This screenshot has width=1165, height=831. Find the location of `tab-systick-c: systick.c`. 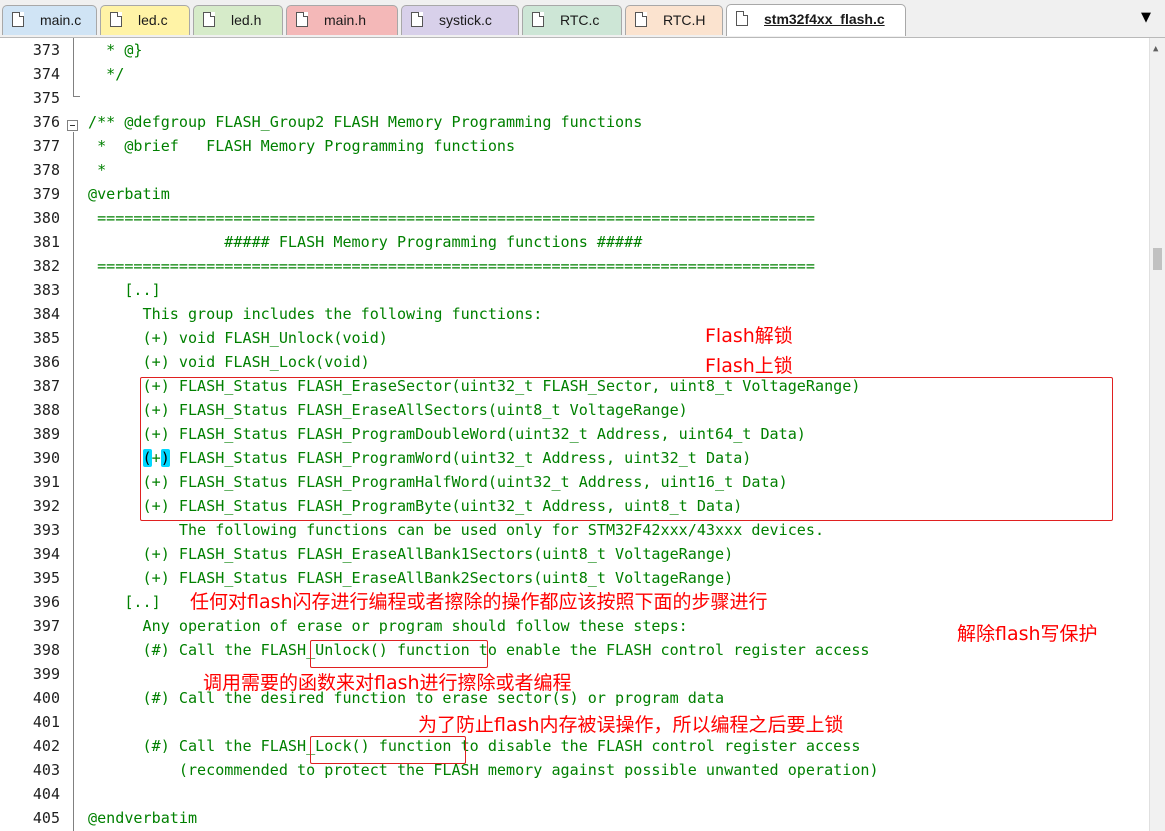

tab-systick-c: systick.c is located at coordinates (460, 20).